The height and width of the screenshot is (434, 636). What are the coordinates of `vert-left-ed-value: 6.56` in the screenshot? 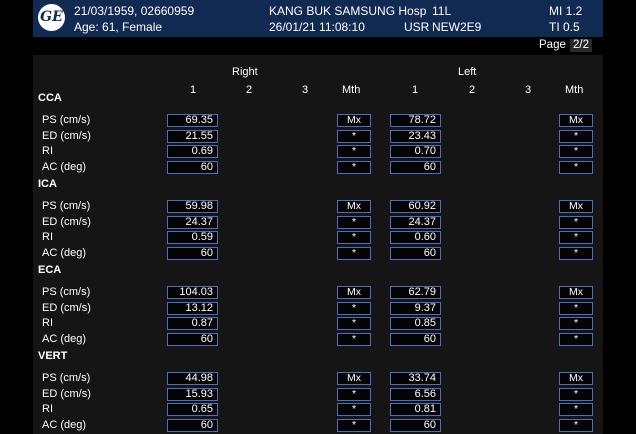 It's located at (415, 394).